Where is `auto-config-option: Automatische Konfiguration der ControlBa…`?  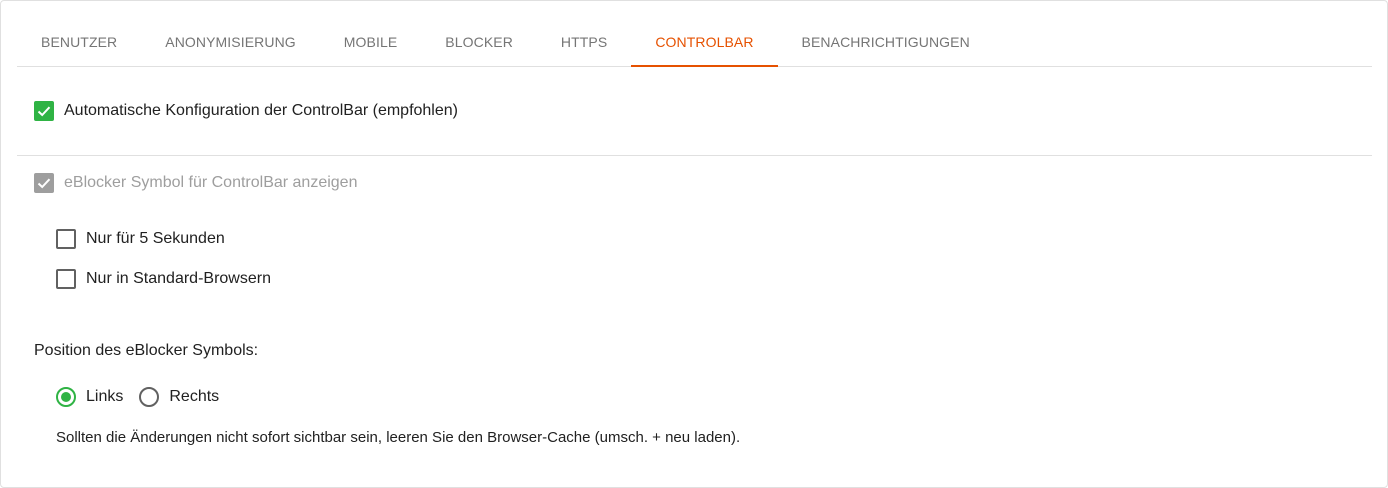 auto-config-option: Automatische Konfiguration der ControlBa… is located at coordinates (246, 111).